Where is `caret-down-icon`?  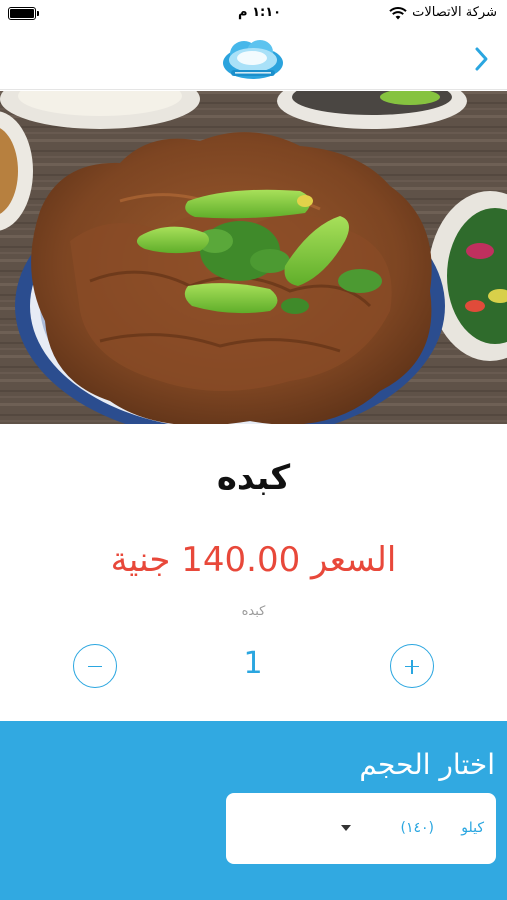
caret-down-icon is located at coordinates (346, 828).